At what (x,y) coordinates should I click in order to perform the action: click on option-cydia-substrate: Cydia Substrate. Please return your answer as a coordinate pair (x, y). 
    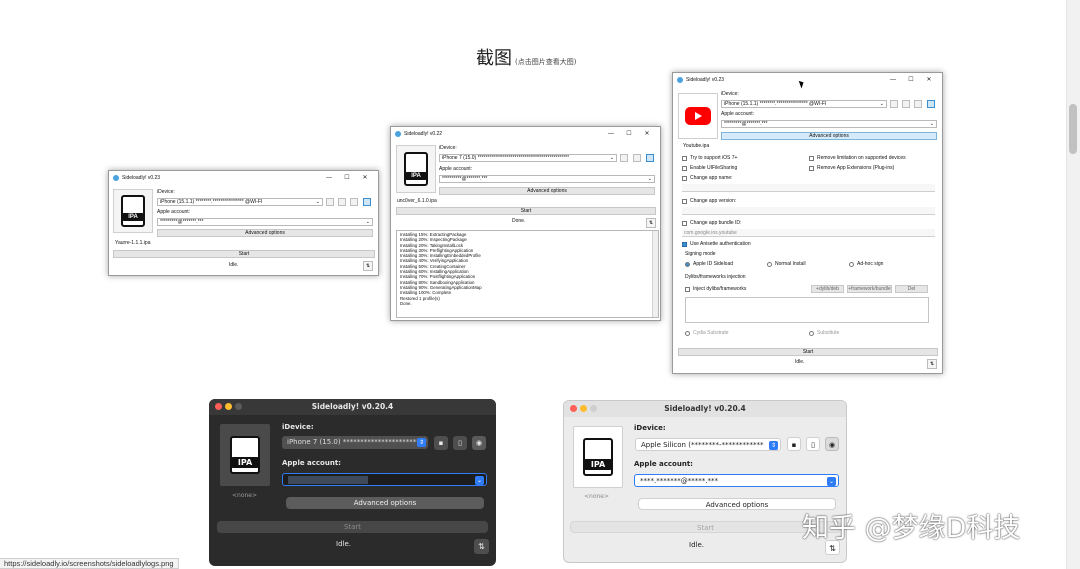
    Looking at the image, I should click on (707, 333).